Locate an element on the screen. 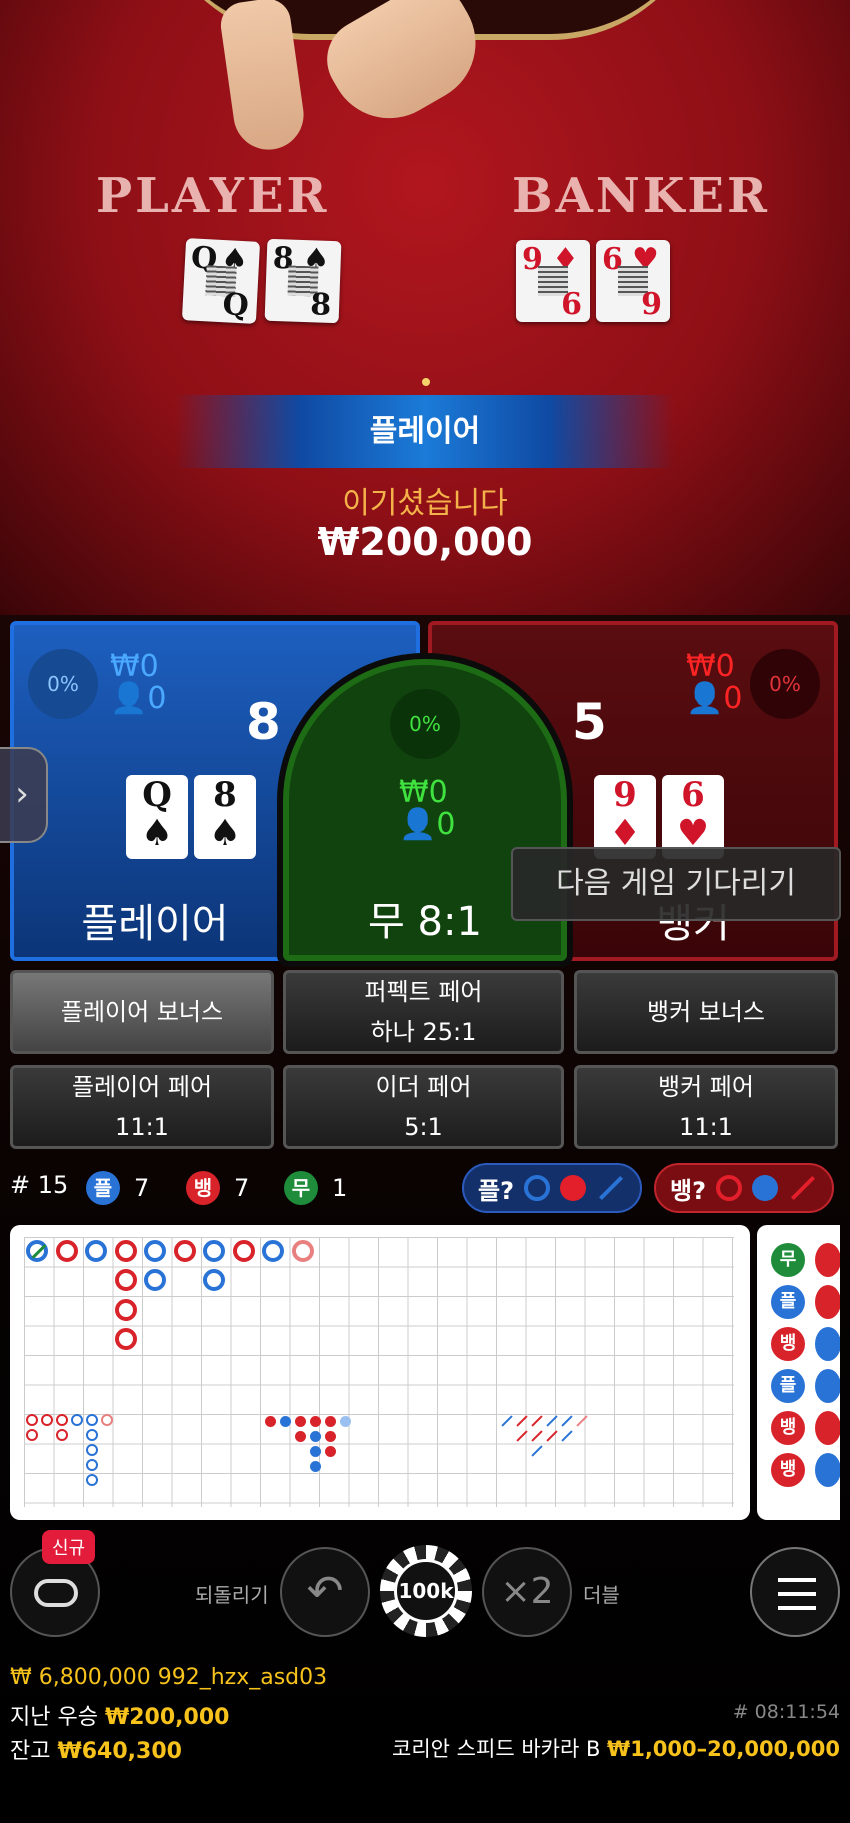 This screenshot has height=1823, width=850. undo-icon: ↶ is located at coordinates (325, 1591).